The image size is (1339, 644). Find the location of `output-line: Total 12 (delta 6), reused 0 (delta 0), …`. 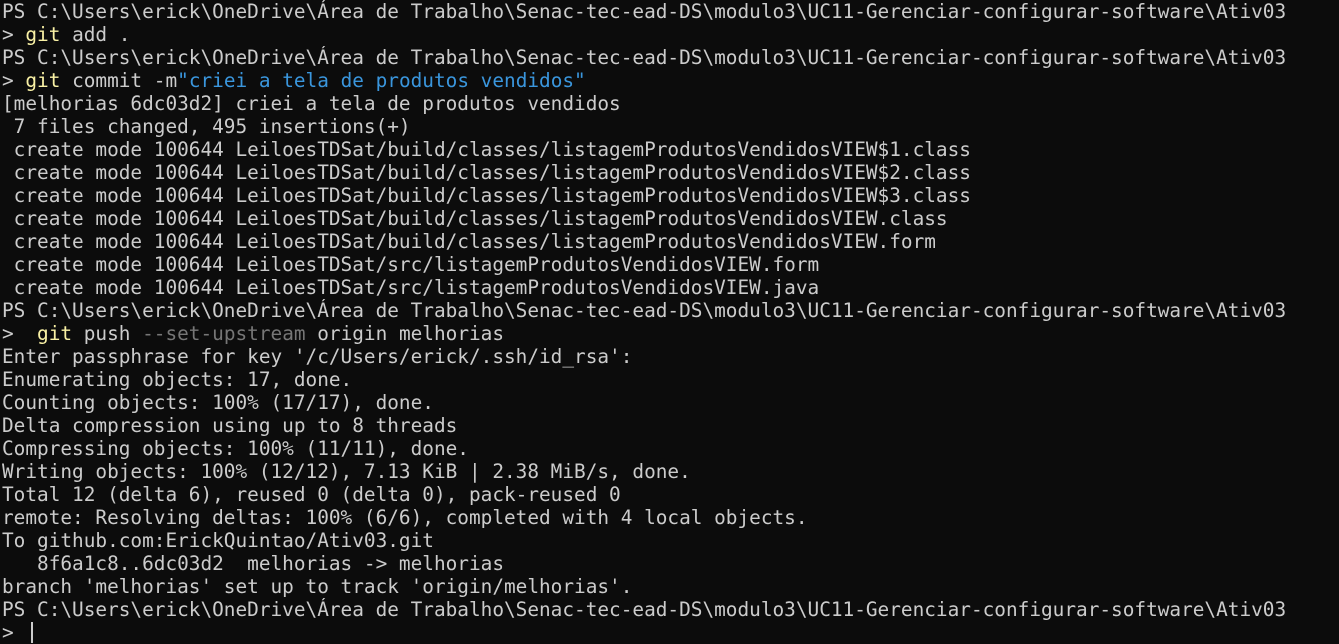

output-line: Total 12 (delta 6), reused 0 (delta 0), … is located at coordinates (311, 494).